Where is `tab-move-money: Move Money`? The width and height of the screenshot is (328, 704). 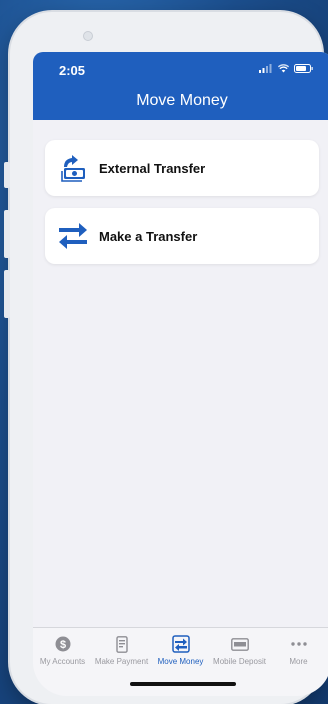
tab-move-money: Move Money is located at coordinates (180, 650).